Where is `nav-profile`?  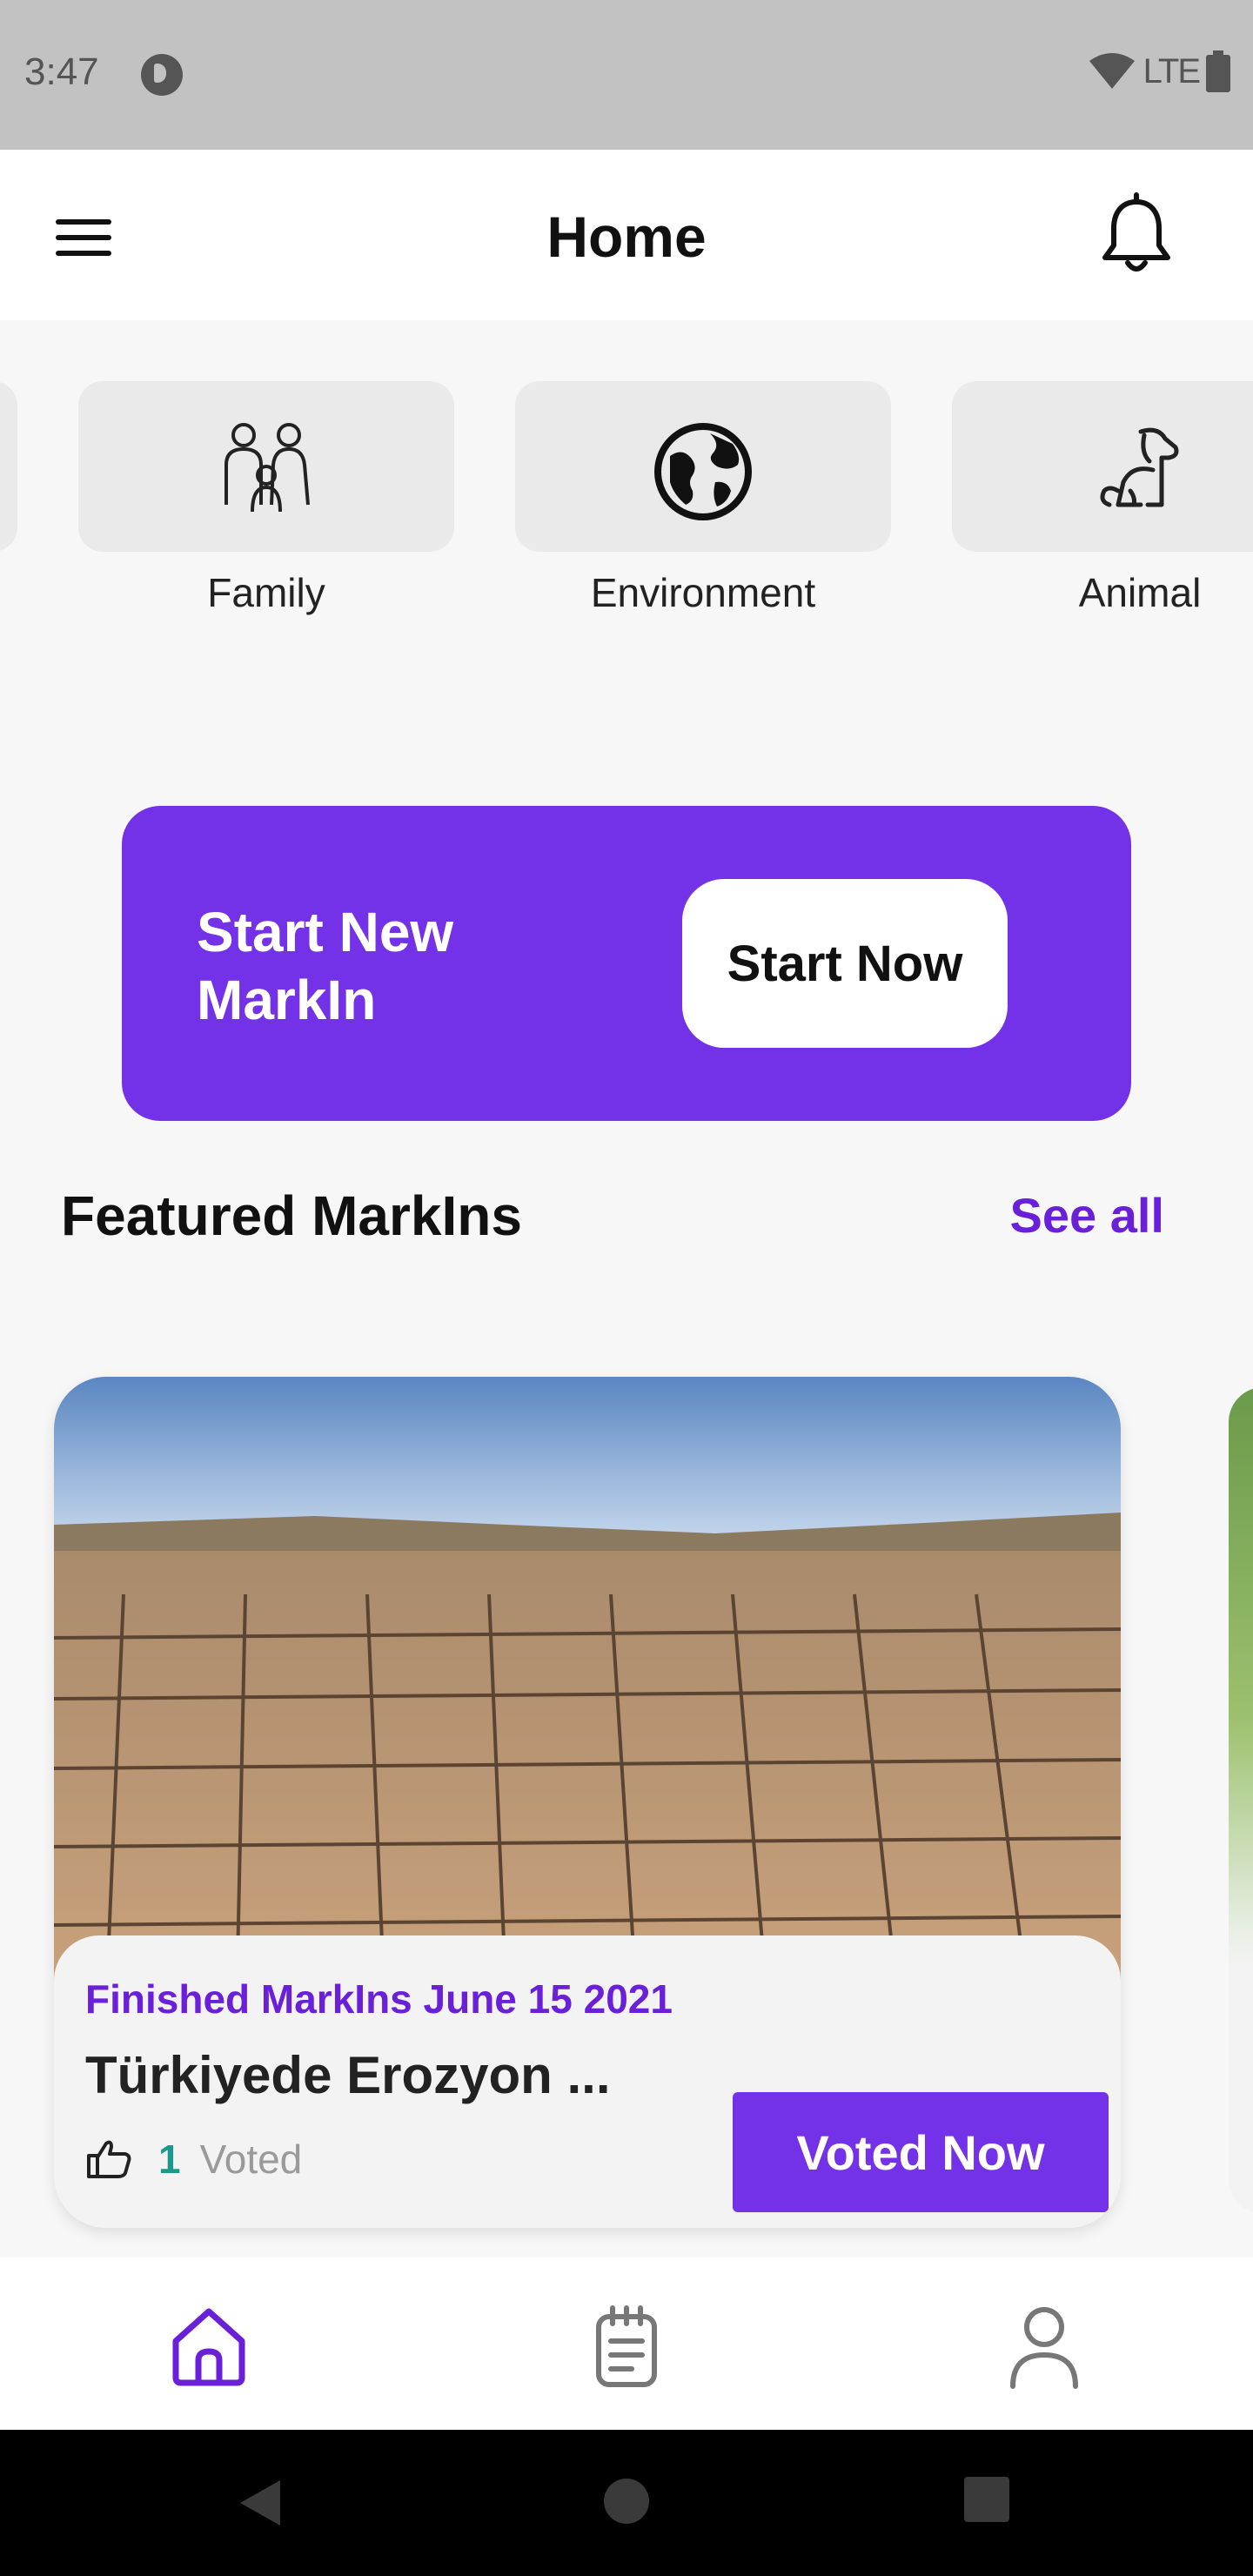
nav-profile is located at coordinates (1044, 2346).